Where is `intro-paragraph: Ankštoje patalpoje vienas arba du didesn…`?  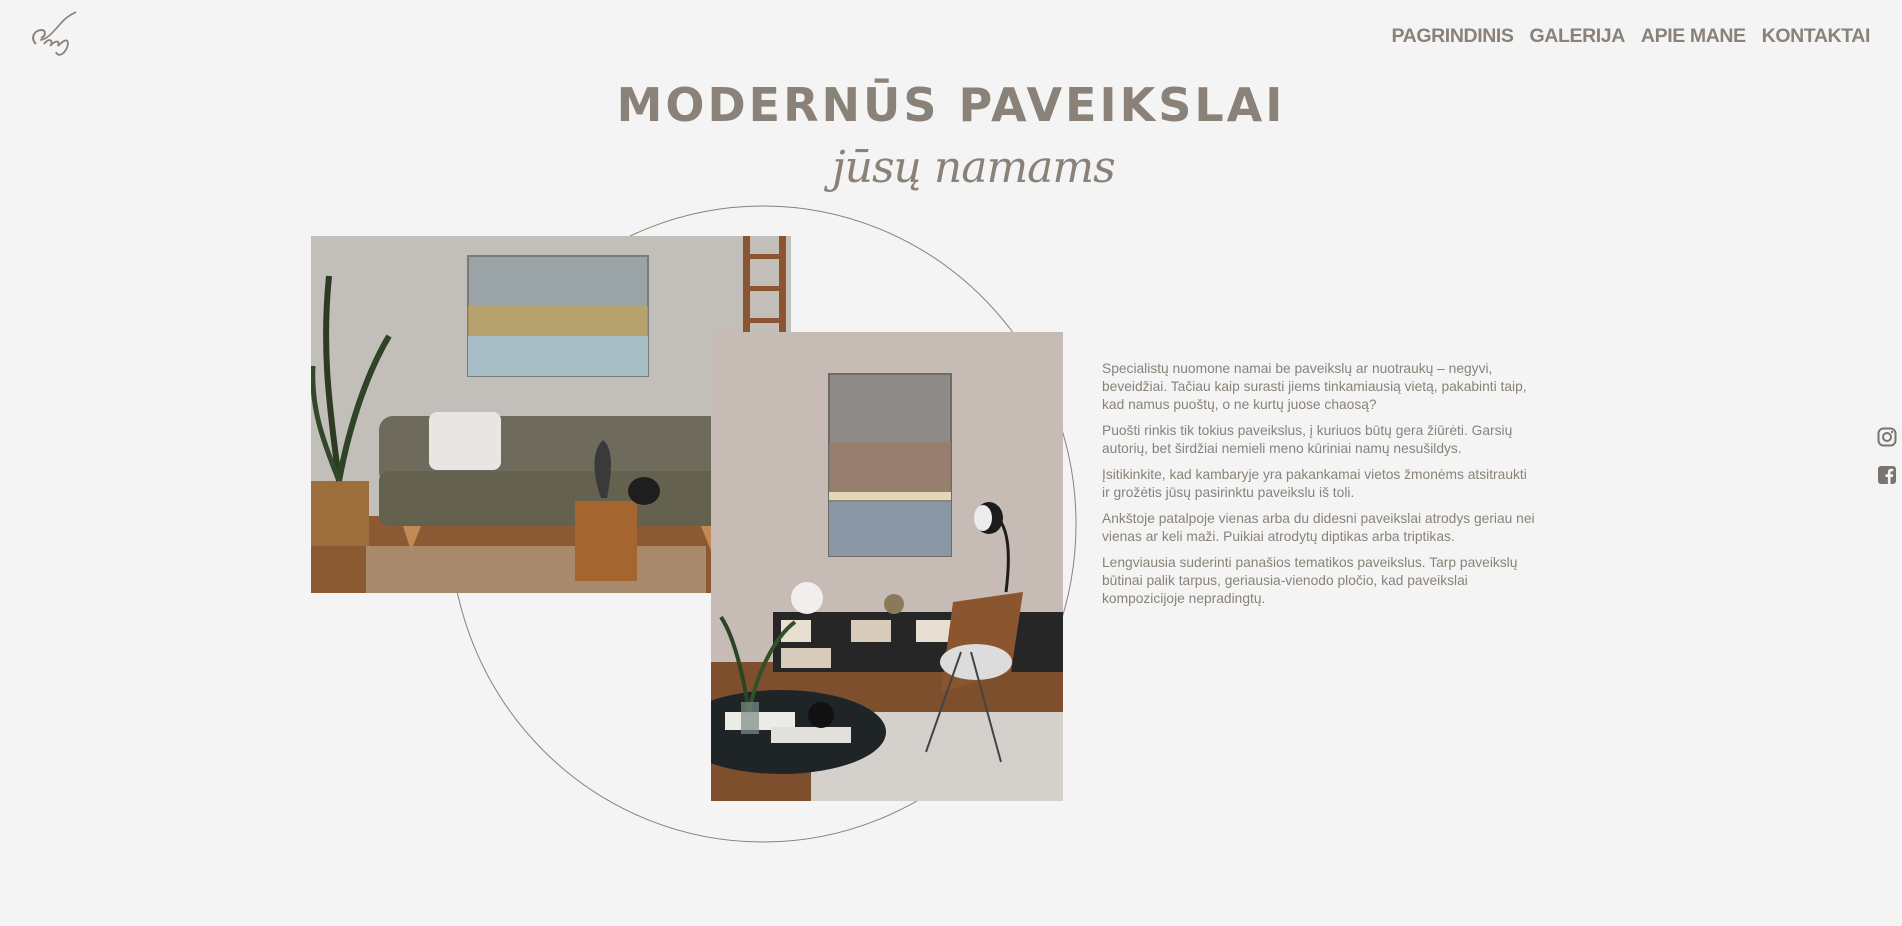
intro-paragraph: Ankštoje patalpoje vienas arba du didesn… is located at coordinates (1318, 527).